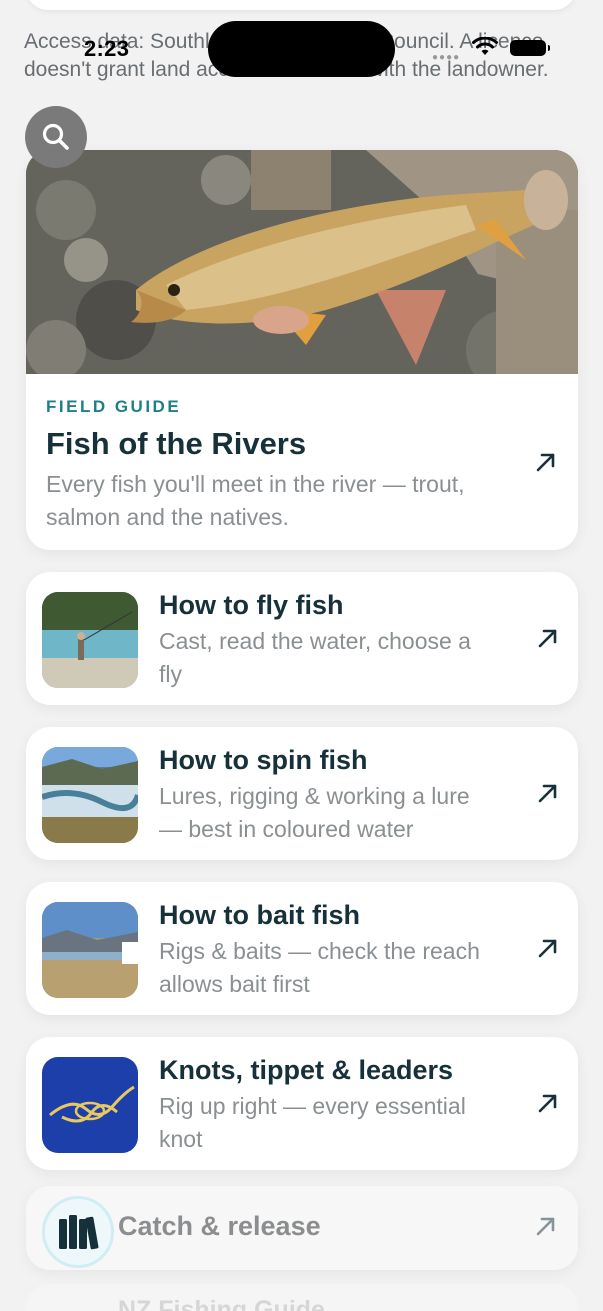 The height and width of the screenshot is (1311, 603). Describe the element at coordinates (301, 49) in the screenshot. I see `dynamic-island` at that location.